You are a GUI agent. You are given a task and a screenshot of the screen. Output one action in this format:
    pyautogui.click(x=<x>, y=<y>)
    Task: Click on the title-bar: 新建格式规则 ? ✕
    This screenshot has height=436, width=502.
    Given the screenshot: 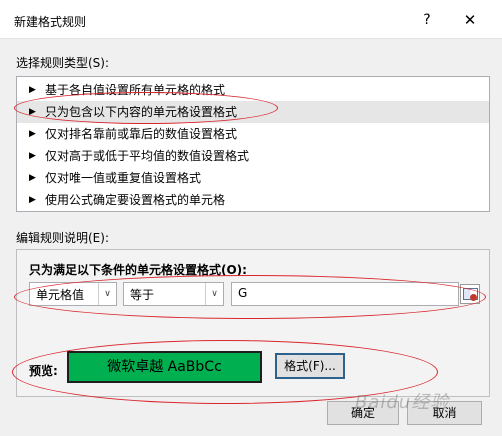 What is the action you would take?
    pyautogui.click(x=251, y=19)
    